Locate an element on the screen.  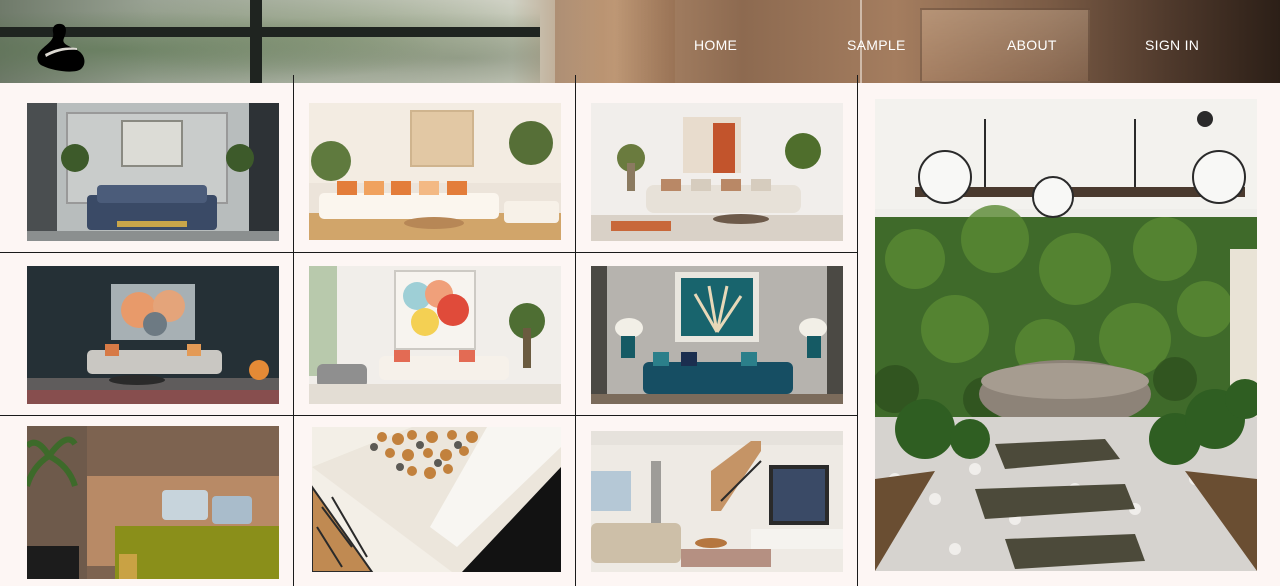
hero-header: HOME SAMPLE ABOUT SIGN IN is located at coordinates (640, 41).